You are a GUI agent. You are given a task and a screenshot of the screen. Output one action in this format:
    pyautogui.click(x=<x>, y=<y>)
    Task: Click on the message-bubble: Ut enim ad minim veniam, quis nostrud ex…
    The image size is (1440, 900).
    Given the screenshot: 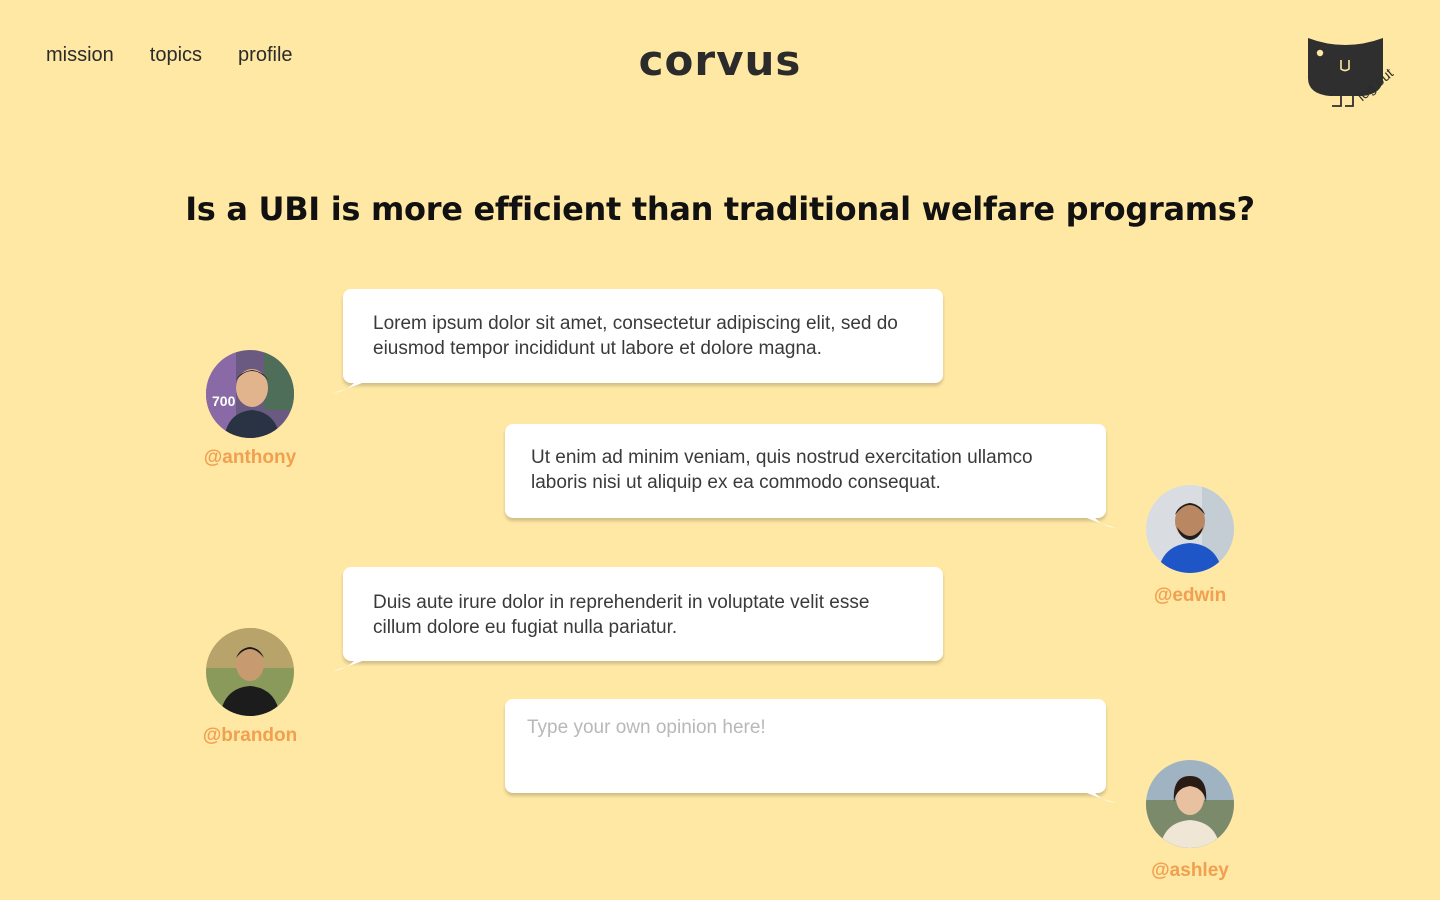 What is the action you would take?
    pyautogui.click(x=810, y=476)
    